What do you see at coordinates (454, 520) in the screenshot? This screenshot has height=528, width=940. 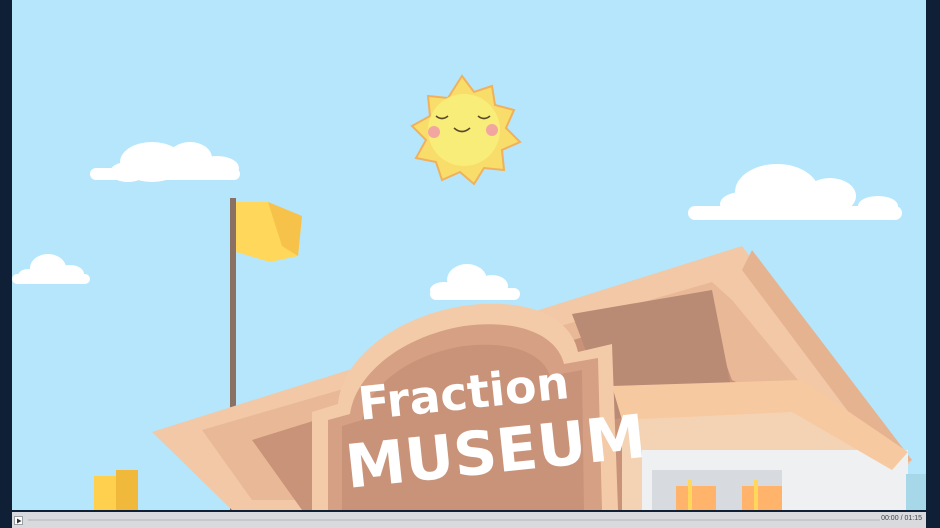 I see `progress-bar` at bounding box center [454, 520].